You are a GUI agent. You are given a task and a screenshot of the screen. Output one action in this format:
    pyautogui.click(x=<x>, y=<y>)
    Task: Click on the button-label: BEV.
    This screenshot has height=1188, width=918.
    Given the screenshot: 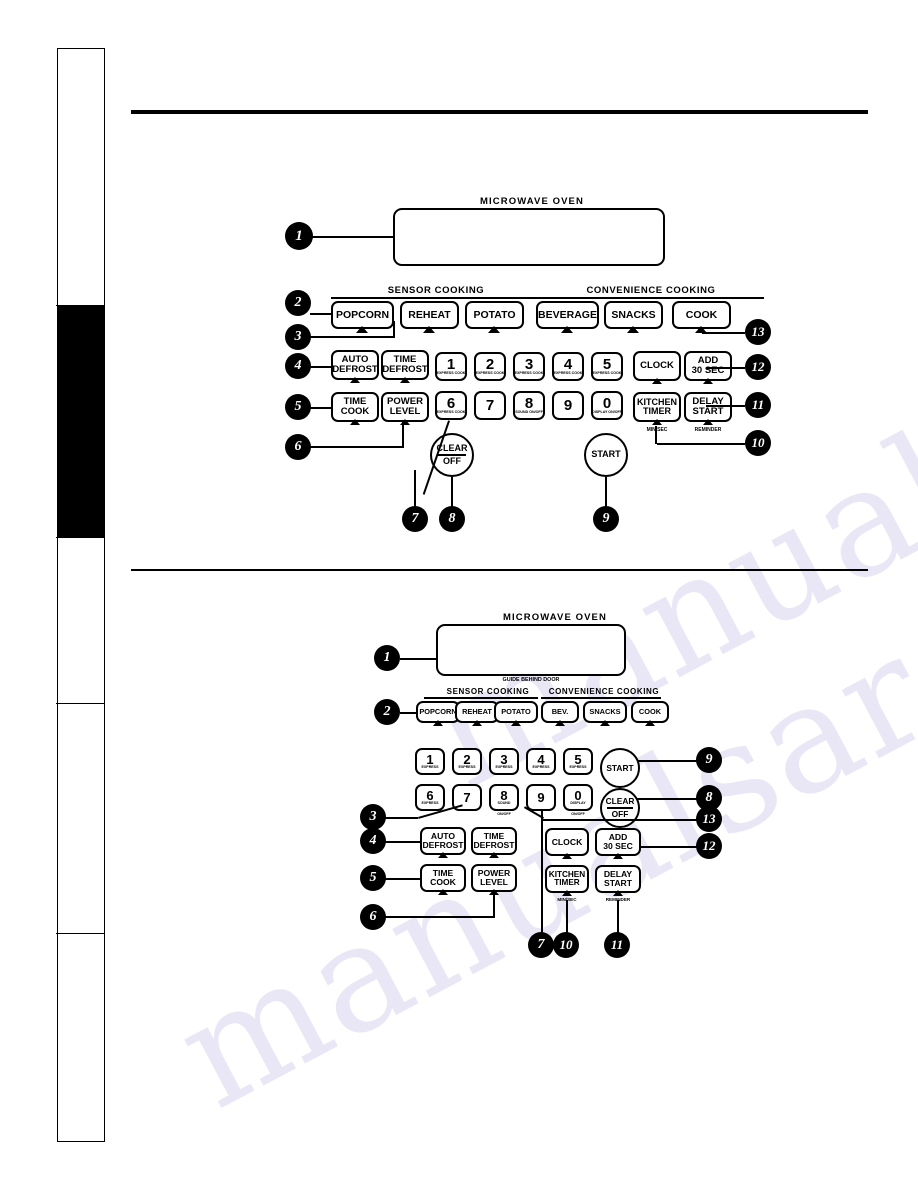 What is the action you would take?
    pyautogui.click(x=560, y=712)
    